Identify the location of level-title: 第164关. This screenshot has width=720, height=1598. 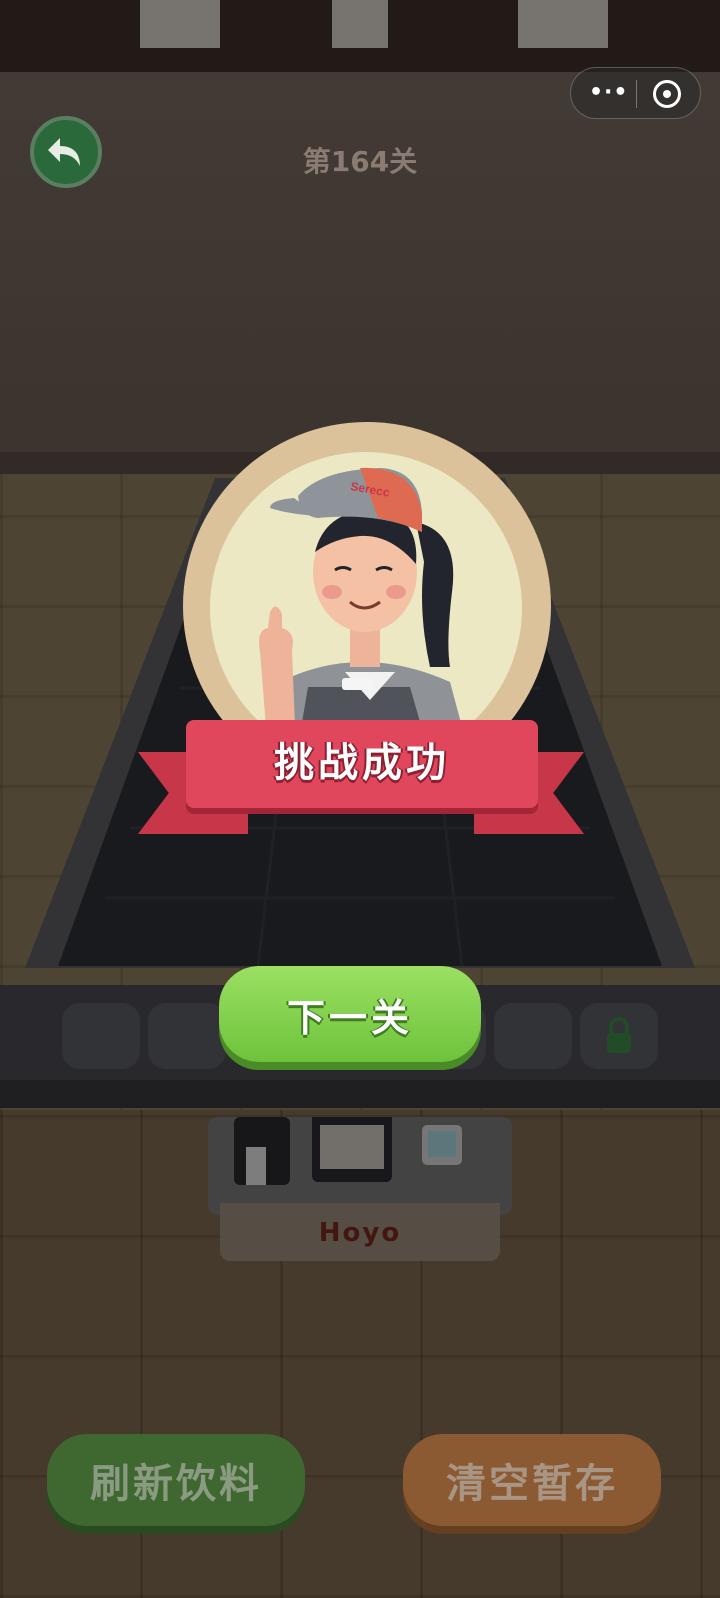
(360, 161).